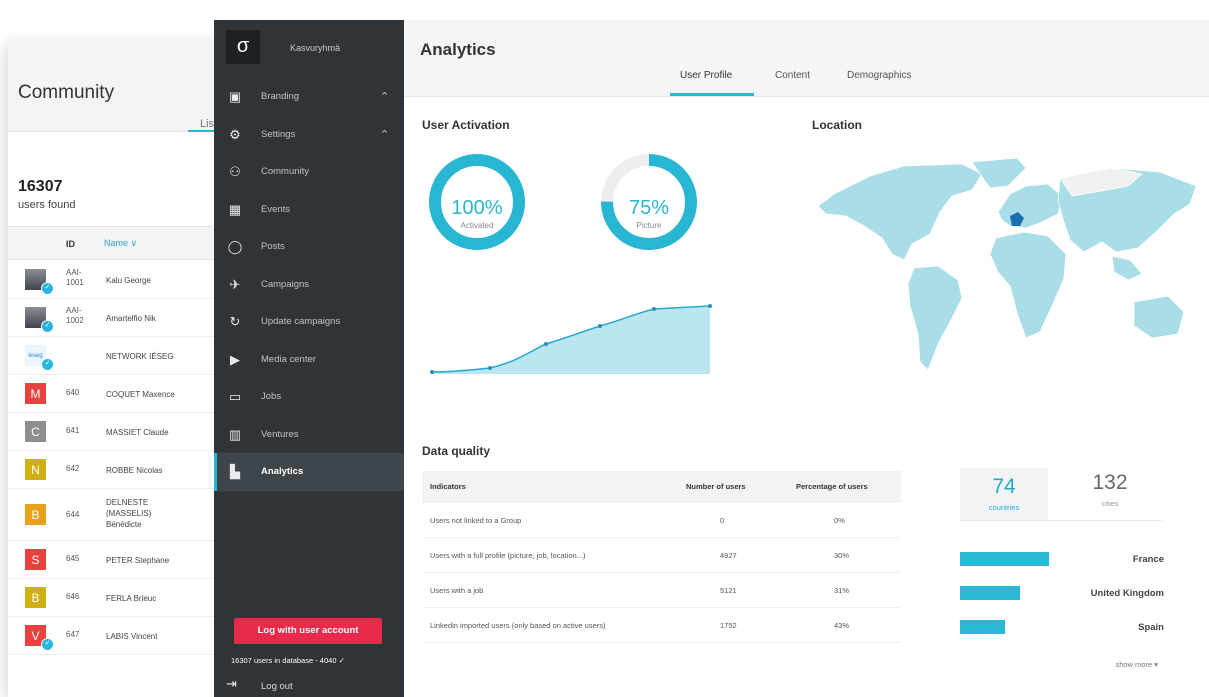 This screenshot has width=1209, height=697. I want to click on europe-shape, so click(1030, 206).